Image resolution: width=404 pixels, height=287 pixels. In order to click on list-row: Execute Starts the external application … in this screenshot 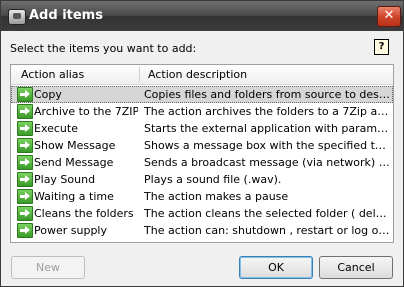, I will do `click(202, 128)`.